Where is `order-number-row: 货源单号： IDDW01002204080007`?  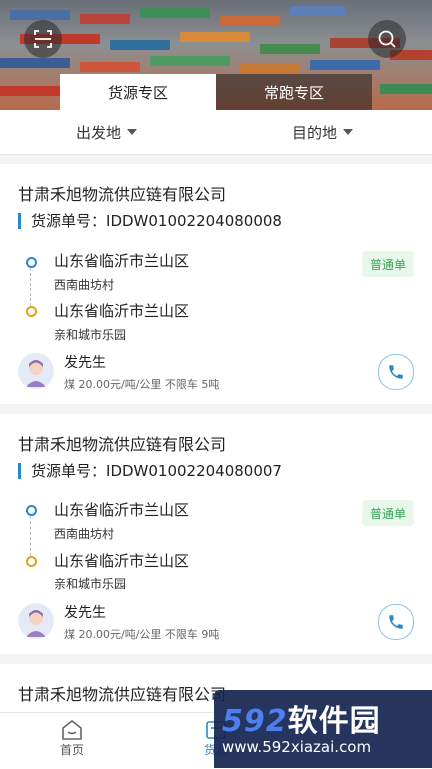
order-number-row: 货源单号： IDDW01002204080007 is located at coordinates (150, 470).